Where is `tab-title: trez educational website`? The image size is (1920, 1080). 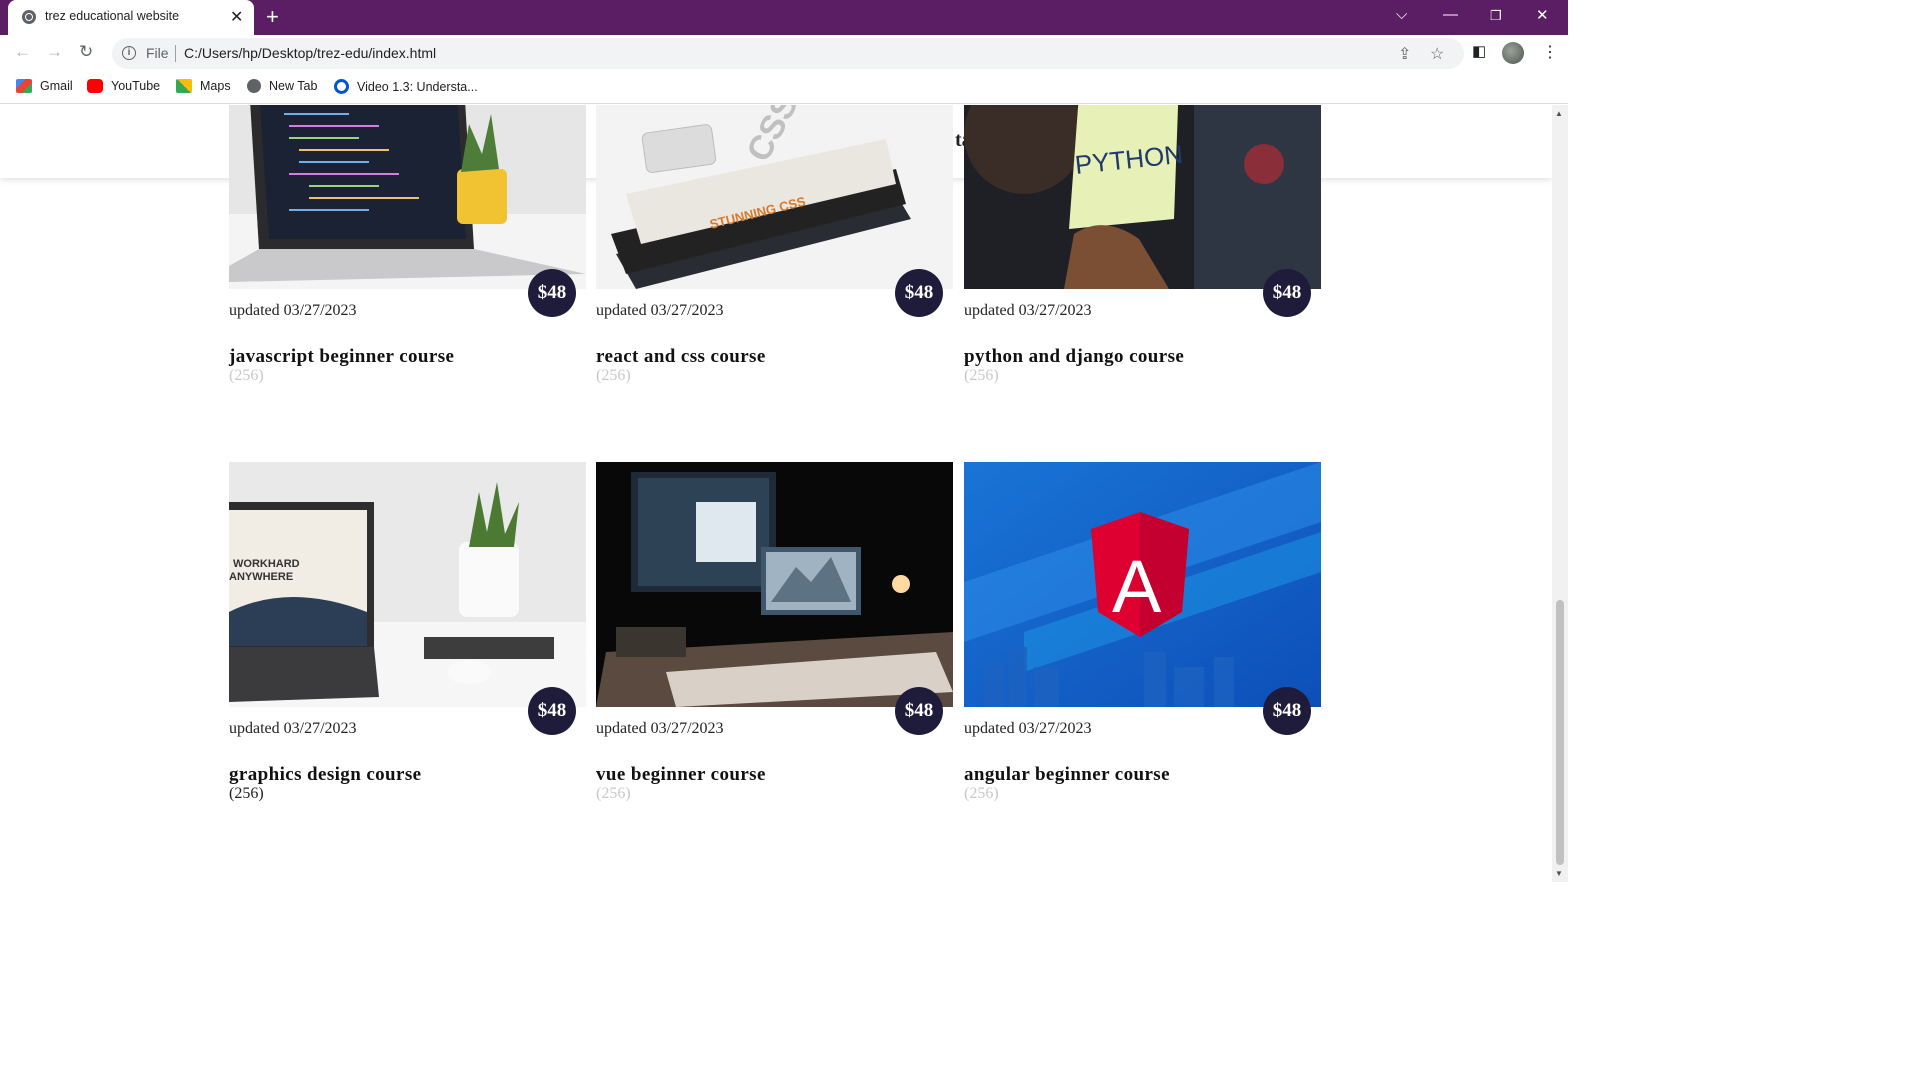 tab-title: trez educational website is located at coordinates (112, 16).